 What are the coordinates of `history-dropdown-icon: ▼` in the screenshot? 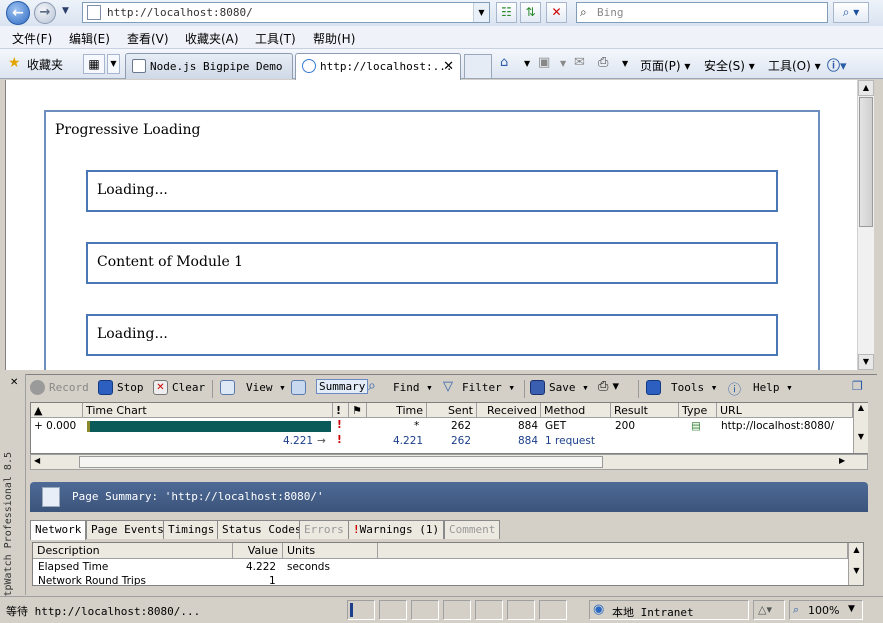 It's located at (65, 11).